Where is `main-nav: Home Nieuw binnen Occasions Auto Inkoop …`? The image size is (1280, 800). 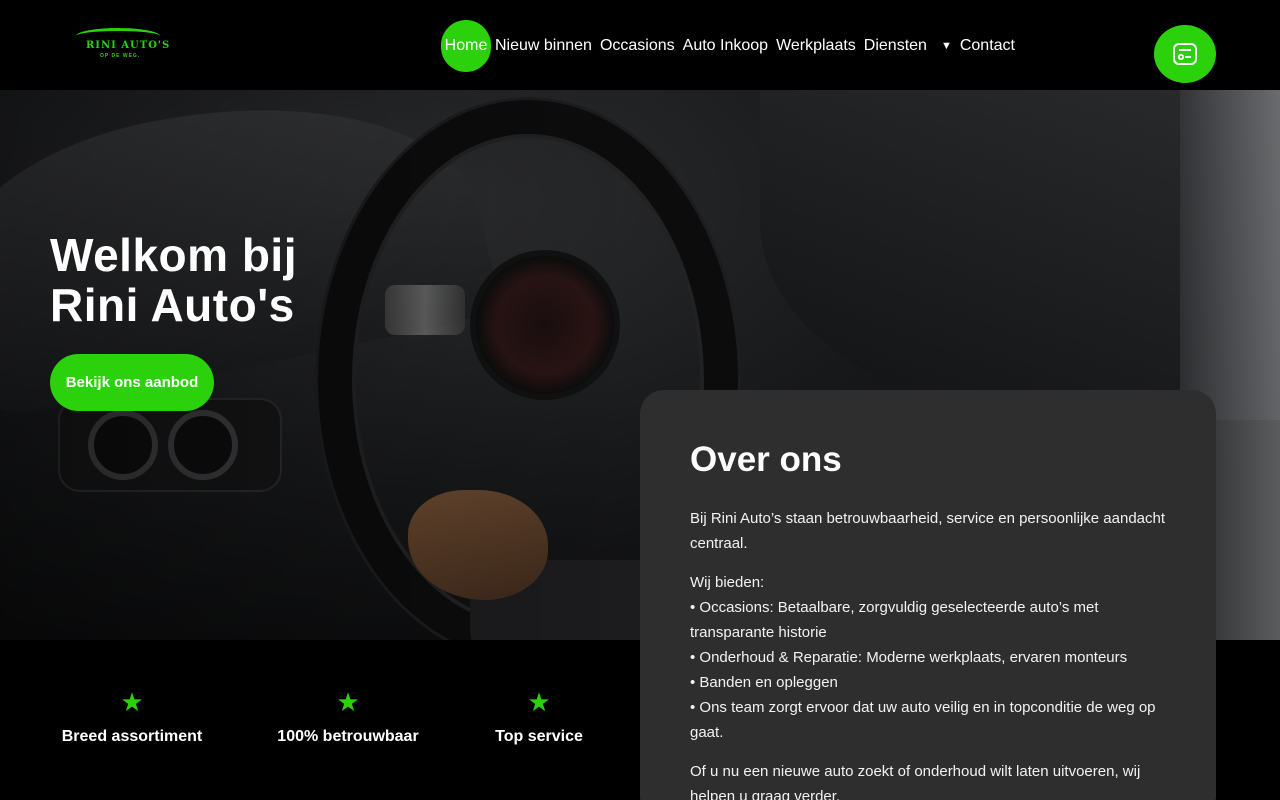 main-nav: Home Nieuw binnen Occasions Auto Inkoop … is located at coordinates (730, 46).